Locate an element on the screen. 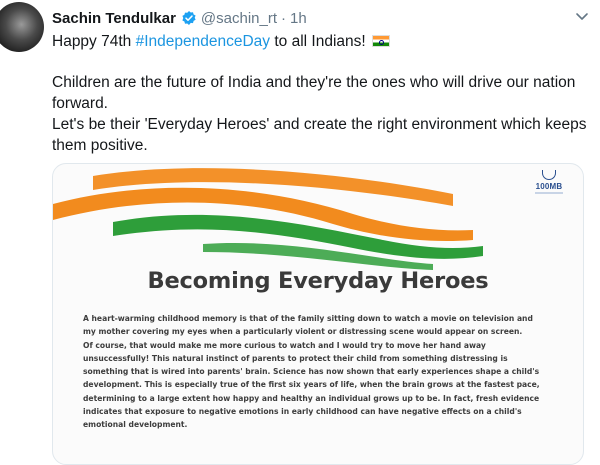 The height and width of the screenshot is (465, 600). brand-logo: 100MB is located at coordinates (549, 182).